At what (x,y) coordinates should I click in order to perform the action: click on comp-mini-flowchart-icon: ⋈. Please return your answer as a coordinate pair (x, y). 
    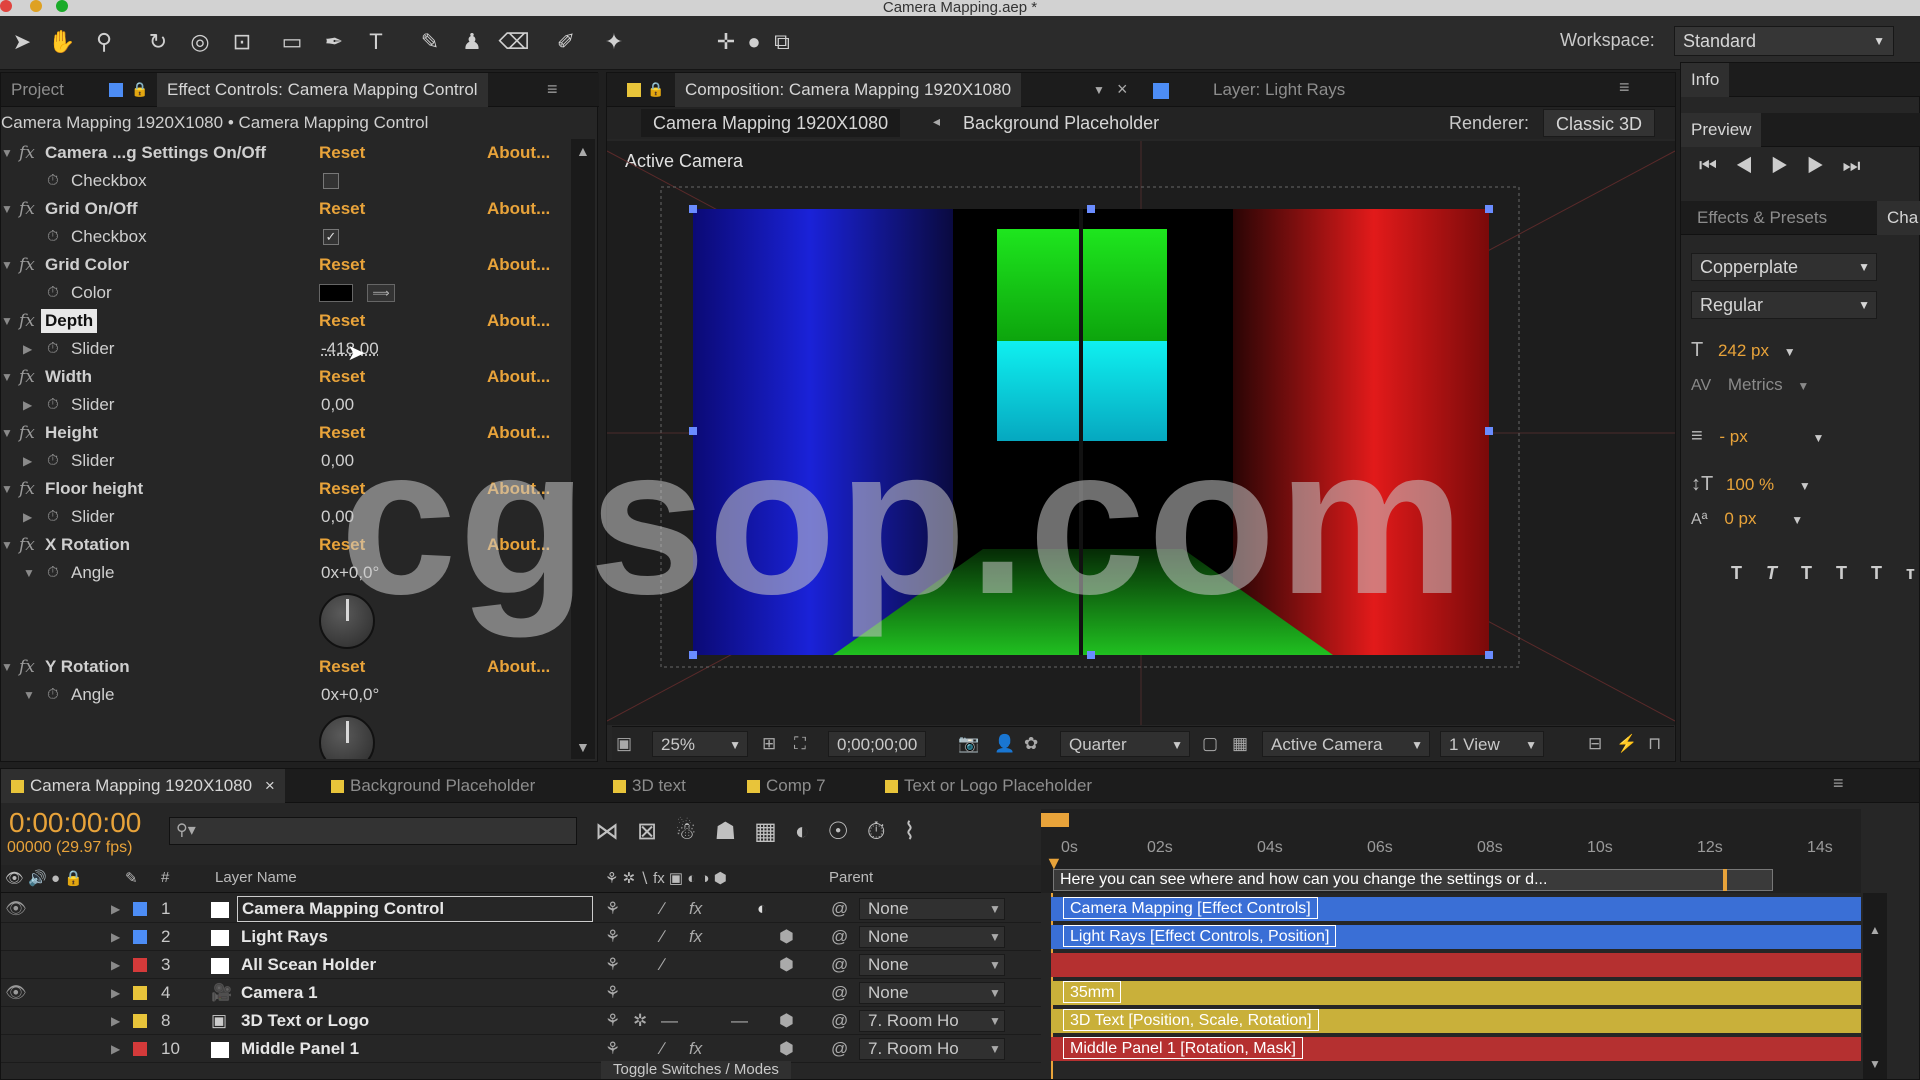
    Looking at the image, I should click on (616, 831).